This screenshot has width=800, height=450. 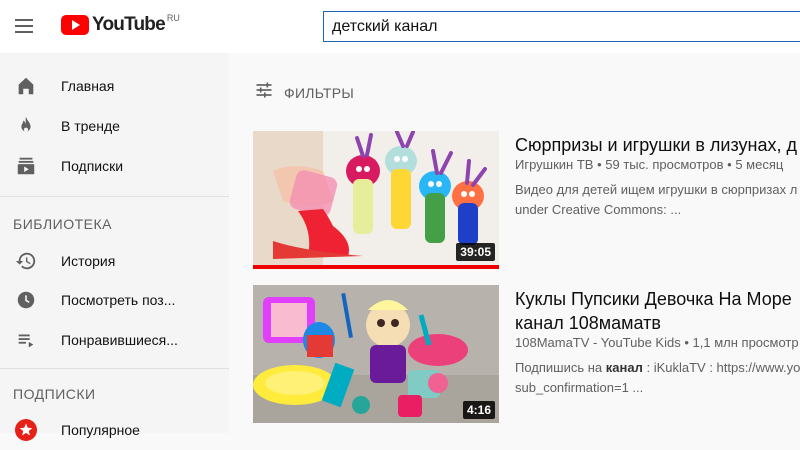 What do you see at coordinates (26, 261) in the screenshot?
I see `history-icon` at bounding box center [26, 261].